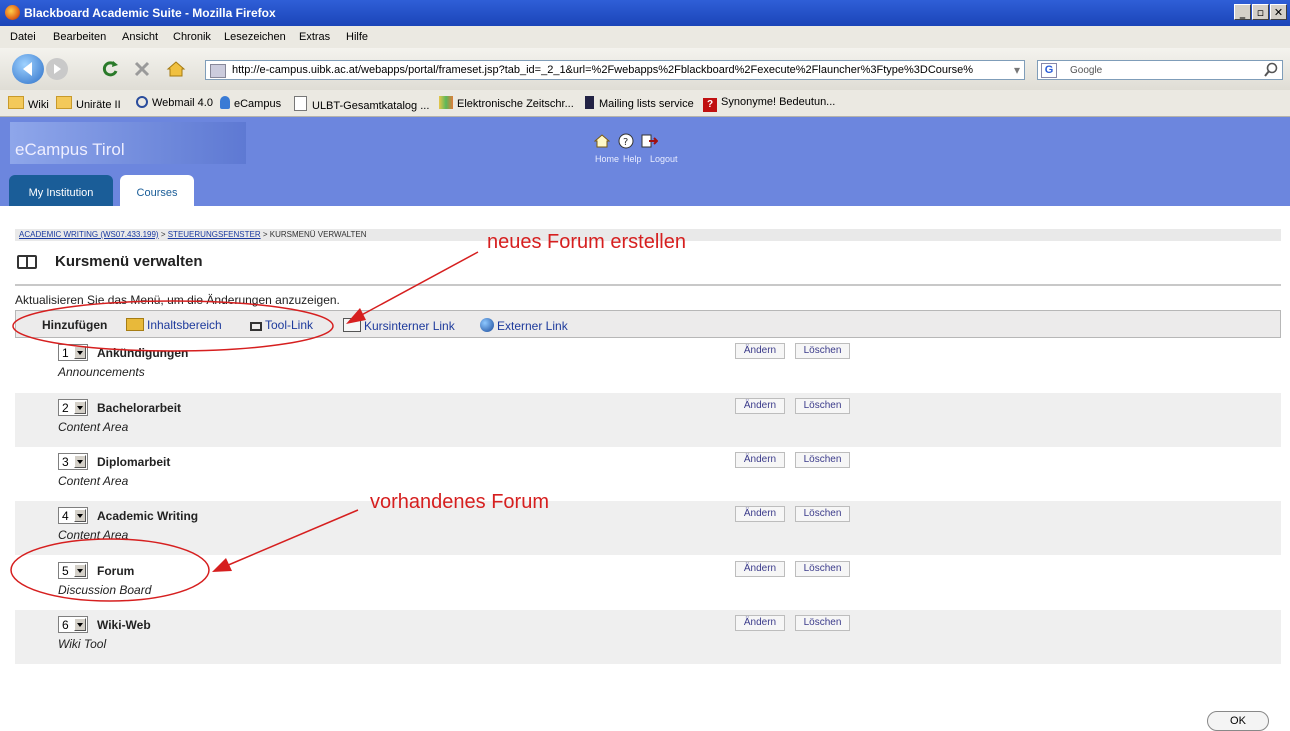 This screenshot has height=731, width=1290. Describe the element at coordinates (1242, 12) in the screenshot. I see `minimize-button: _` at that location.